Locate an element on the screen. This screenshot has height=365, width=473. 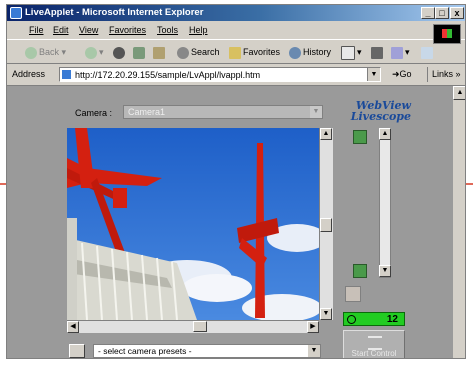
discuss-icon is located at coordinates (427, 52).